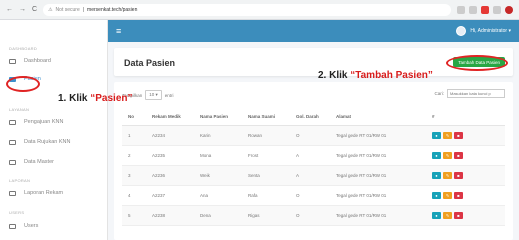 The width and height of the screenshot is (519, 240). Describe the element at coordinates (439, 93) in the screenshot. I see `search-label: Cari:` at that location.